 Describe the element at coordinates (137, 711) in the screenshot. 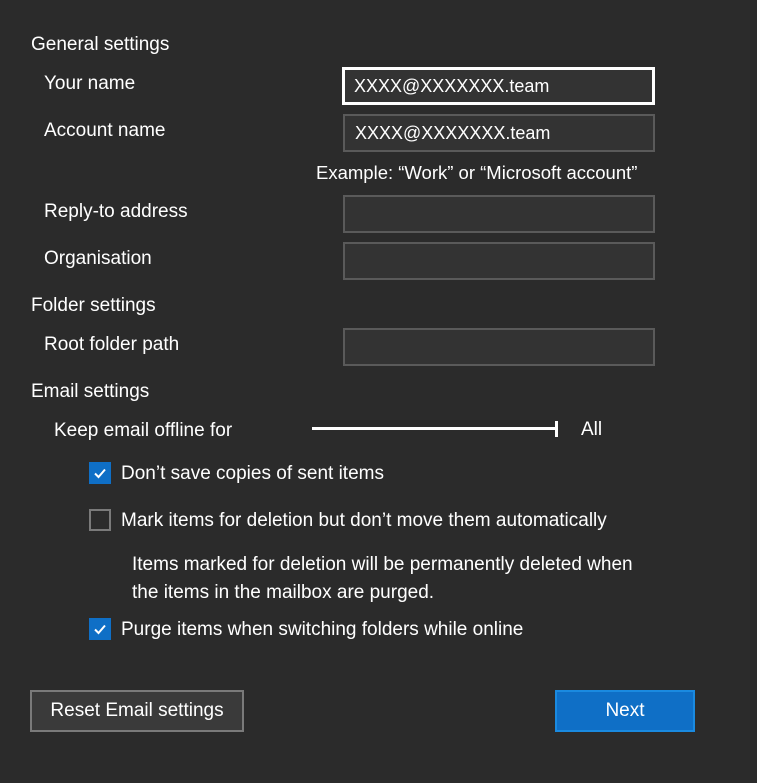

I see `reset-email-settings-button: Reset Email settings` at that location.